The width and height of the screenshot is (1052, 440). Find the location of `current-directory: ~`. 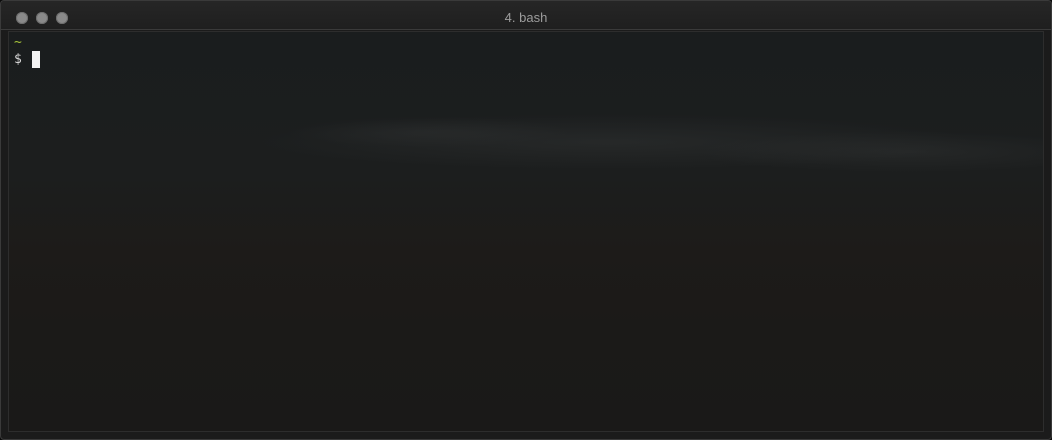

current-directory: ~ is located at coordinates (18, 42).